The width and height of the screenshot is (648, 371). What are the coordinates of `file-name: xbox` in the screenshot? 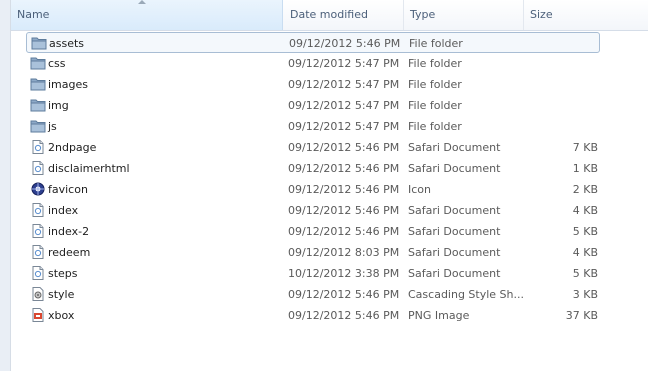 It's located at (61, 315).